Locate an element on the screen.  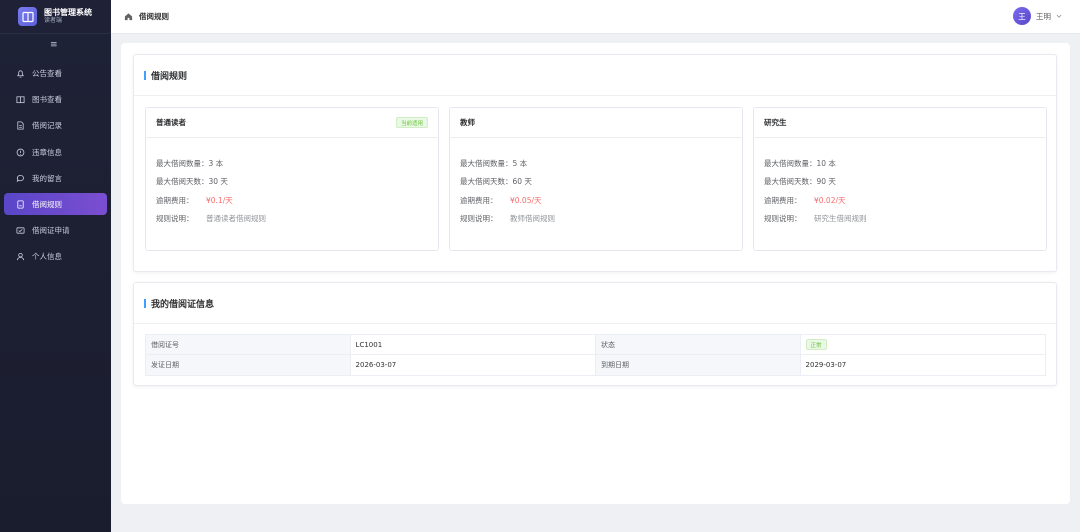
bell-icon is located at coordinates (20, 73).